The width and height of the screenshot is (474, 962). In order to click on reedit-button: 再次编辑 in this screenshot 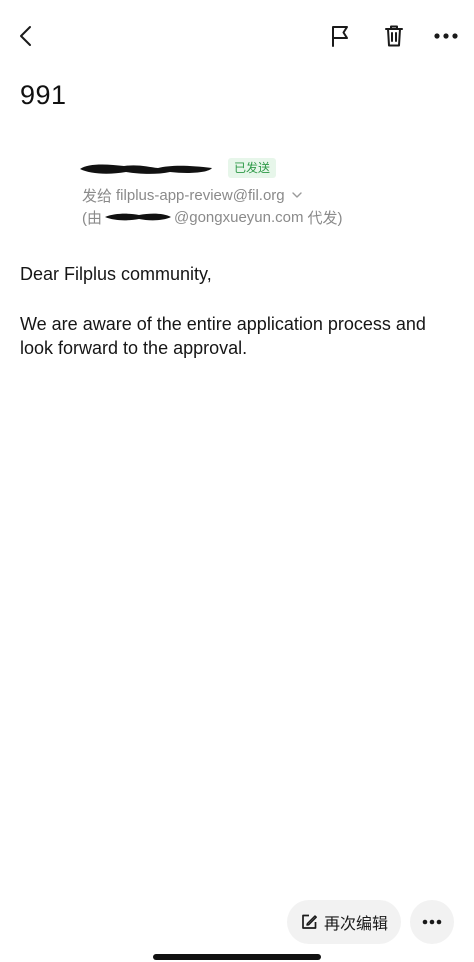, I will do `click(344, 922)`.